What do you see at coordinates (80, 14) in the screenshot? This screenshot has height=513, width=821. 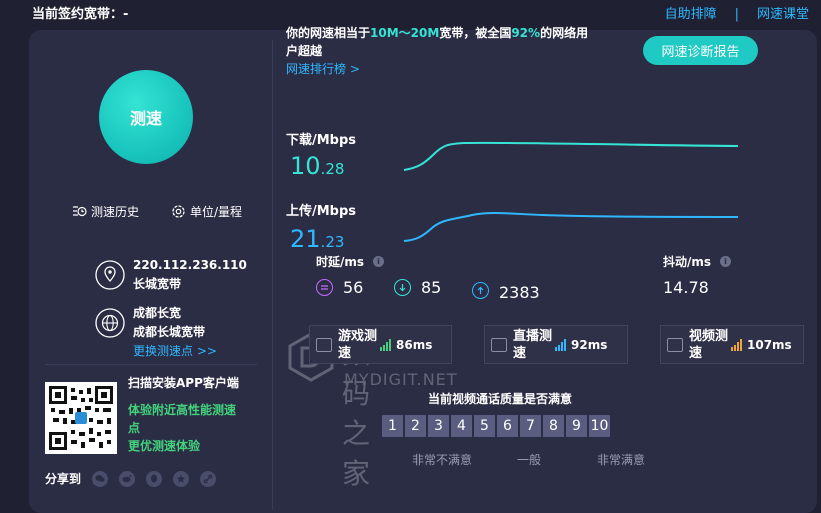 I see `contract-bandwidth: 当前签约宽带：-` at bounding box center [80, 14].